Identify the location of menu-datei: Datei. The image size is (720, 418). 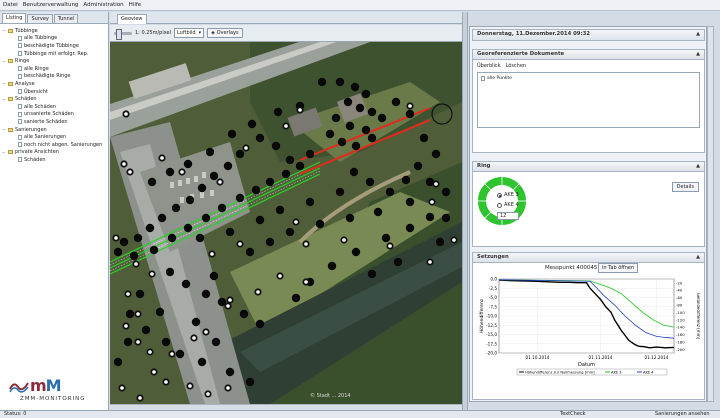
(10, 5).